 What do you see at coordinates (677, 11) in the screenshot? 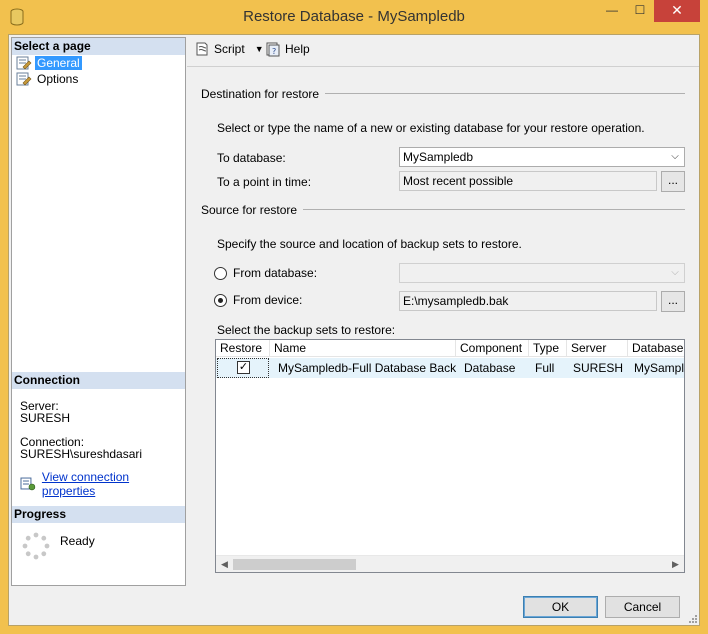
I see `close-button: ✕` at bounding box center [677, 11].